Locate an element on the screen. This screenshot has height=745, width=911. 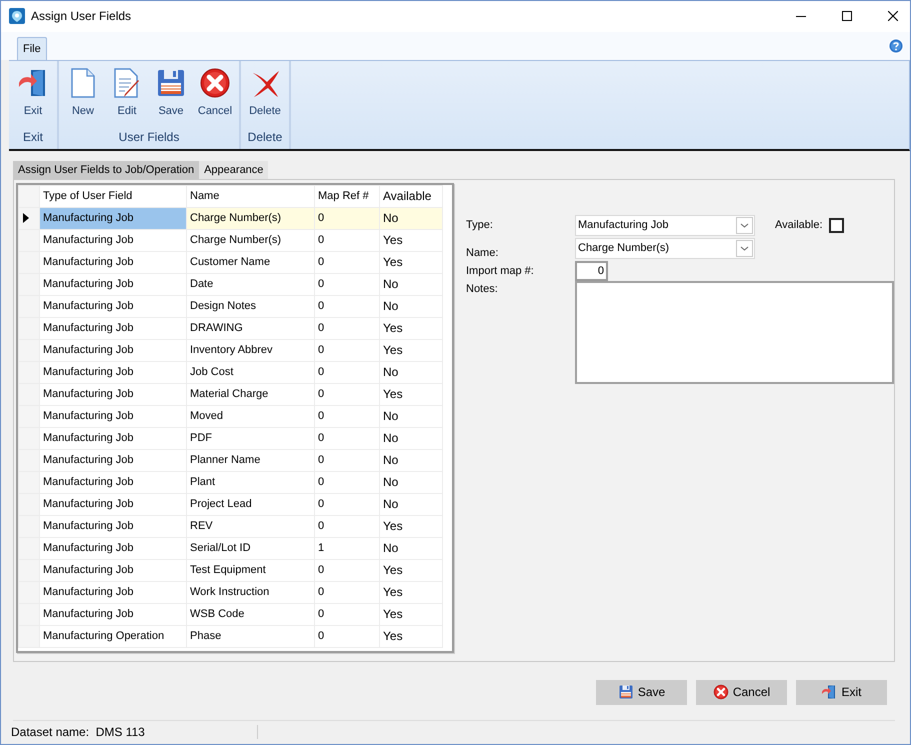
input-field: 0 is located at coordinates (591, 270).